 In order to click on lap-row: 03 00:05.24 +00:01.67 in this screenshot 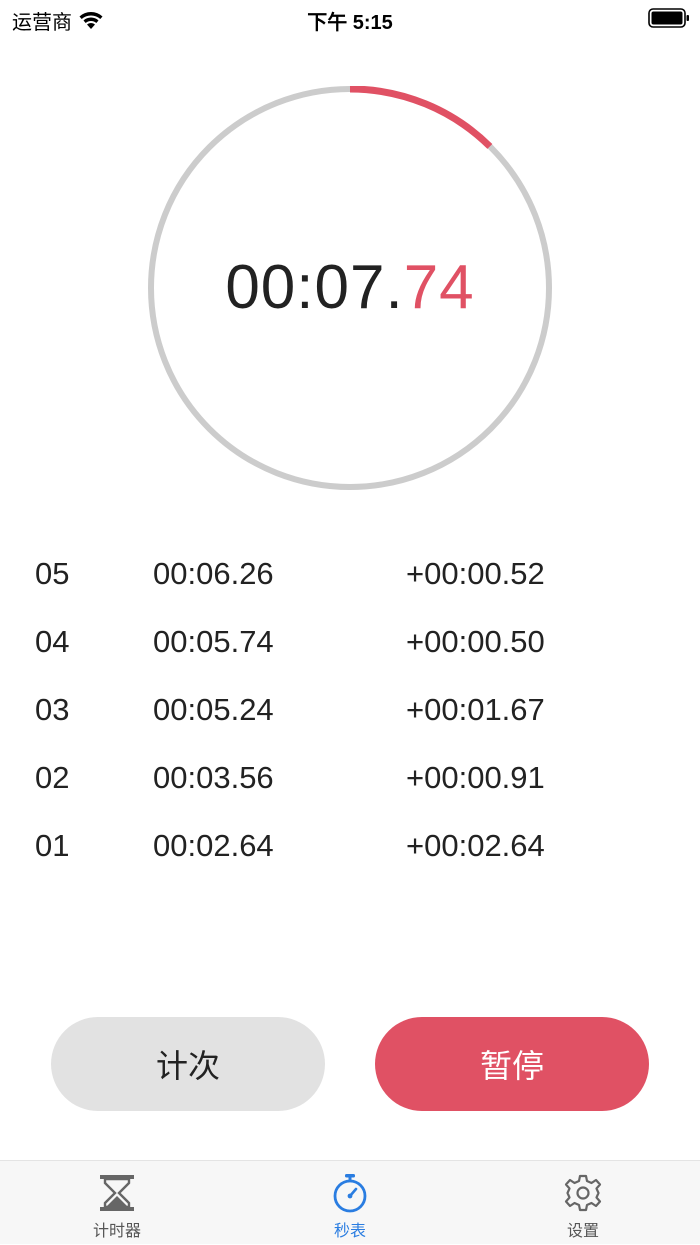, I will do `click(350, 710)`.